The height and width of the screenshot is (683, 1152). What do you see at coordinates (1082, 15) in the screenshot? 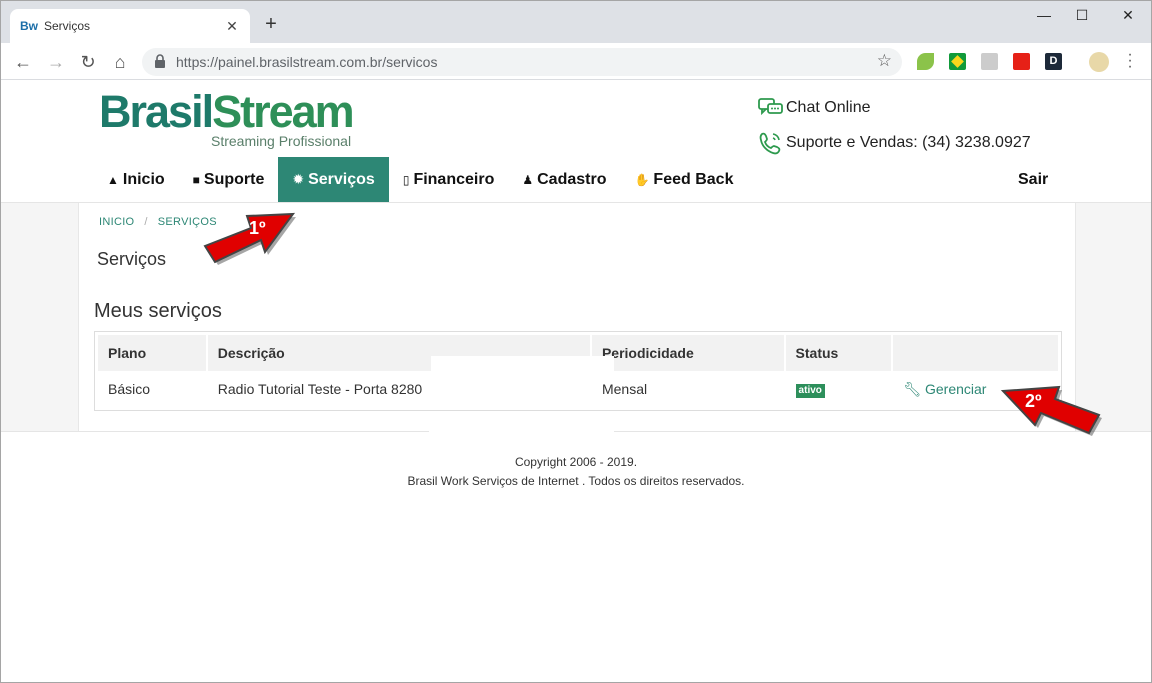
I see `maximize-icon: ☐` at bounding box center [1082, 15].